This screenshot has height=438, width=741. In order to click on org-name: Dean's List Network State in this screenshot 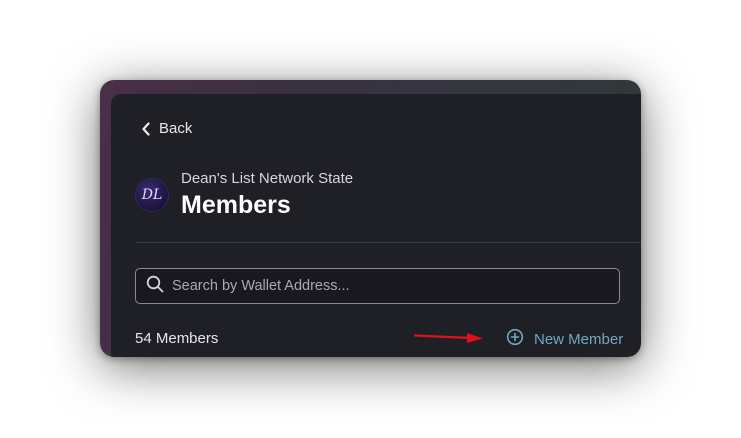, I will do `click(267, 178)`.